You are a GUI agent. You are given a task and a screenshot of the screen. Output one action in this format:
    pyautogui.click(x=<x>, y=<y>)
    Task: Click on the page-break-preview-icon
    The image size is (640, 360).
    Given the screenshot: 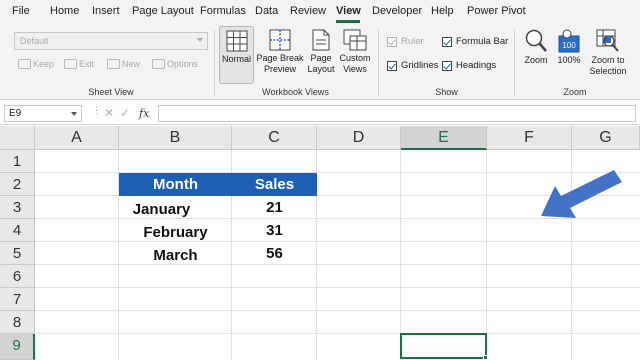 What is the action you would take?
    pyautogui.click(x=280, y=40)
    